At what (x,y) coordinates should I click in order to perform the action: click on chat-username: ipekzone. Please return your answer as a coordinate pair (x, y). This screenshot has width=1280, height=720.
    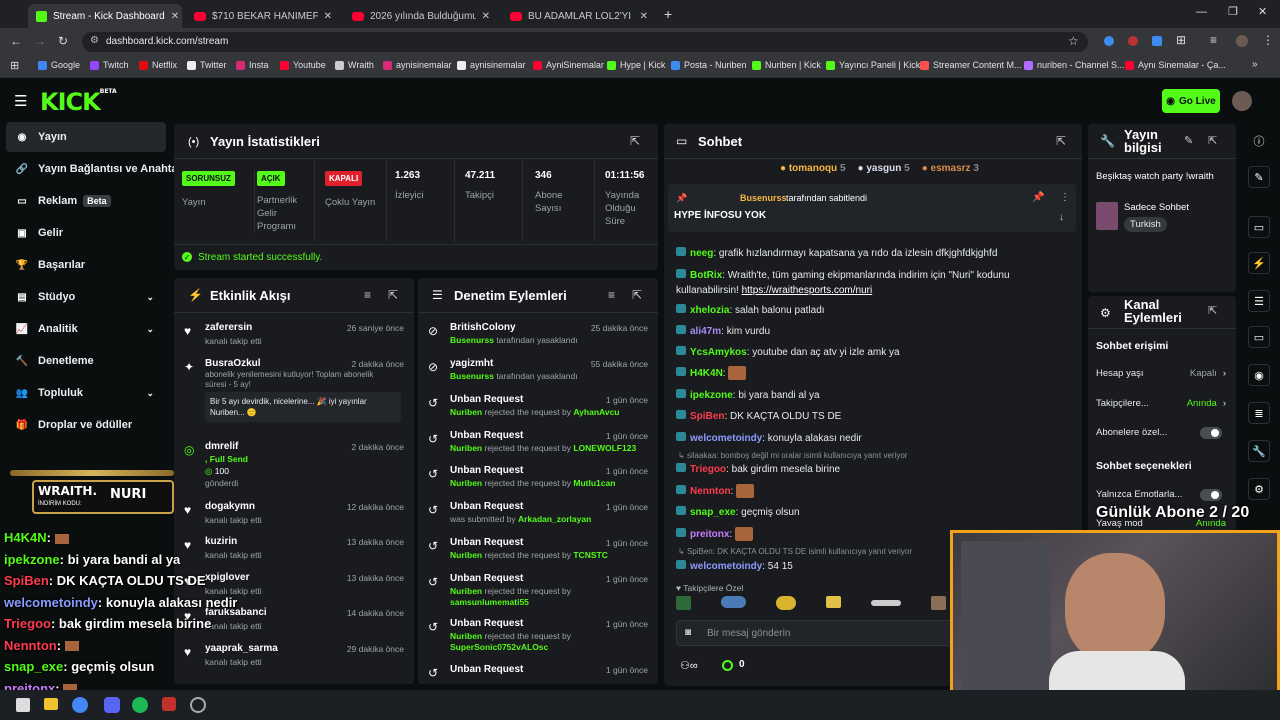
    Looking at the image, I should click on (711, 395).